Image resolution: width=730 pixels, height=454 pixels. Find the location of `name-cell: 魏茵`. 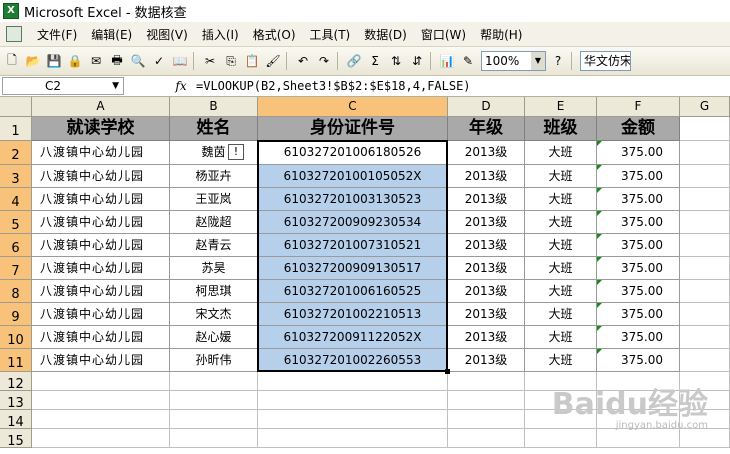

name-cell: 魏茵 is located at coordinates (214, 153).